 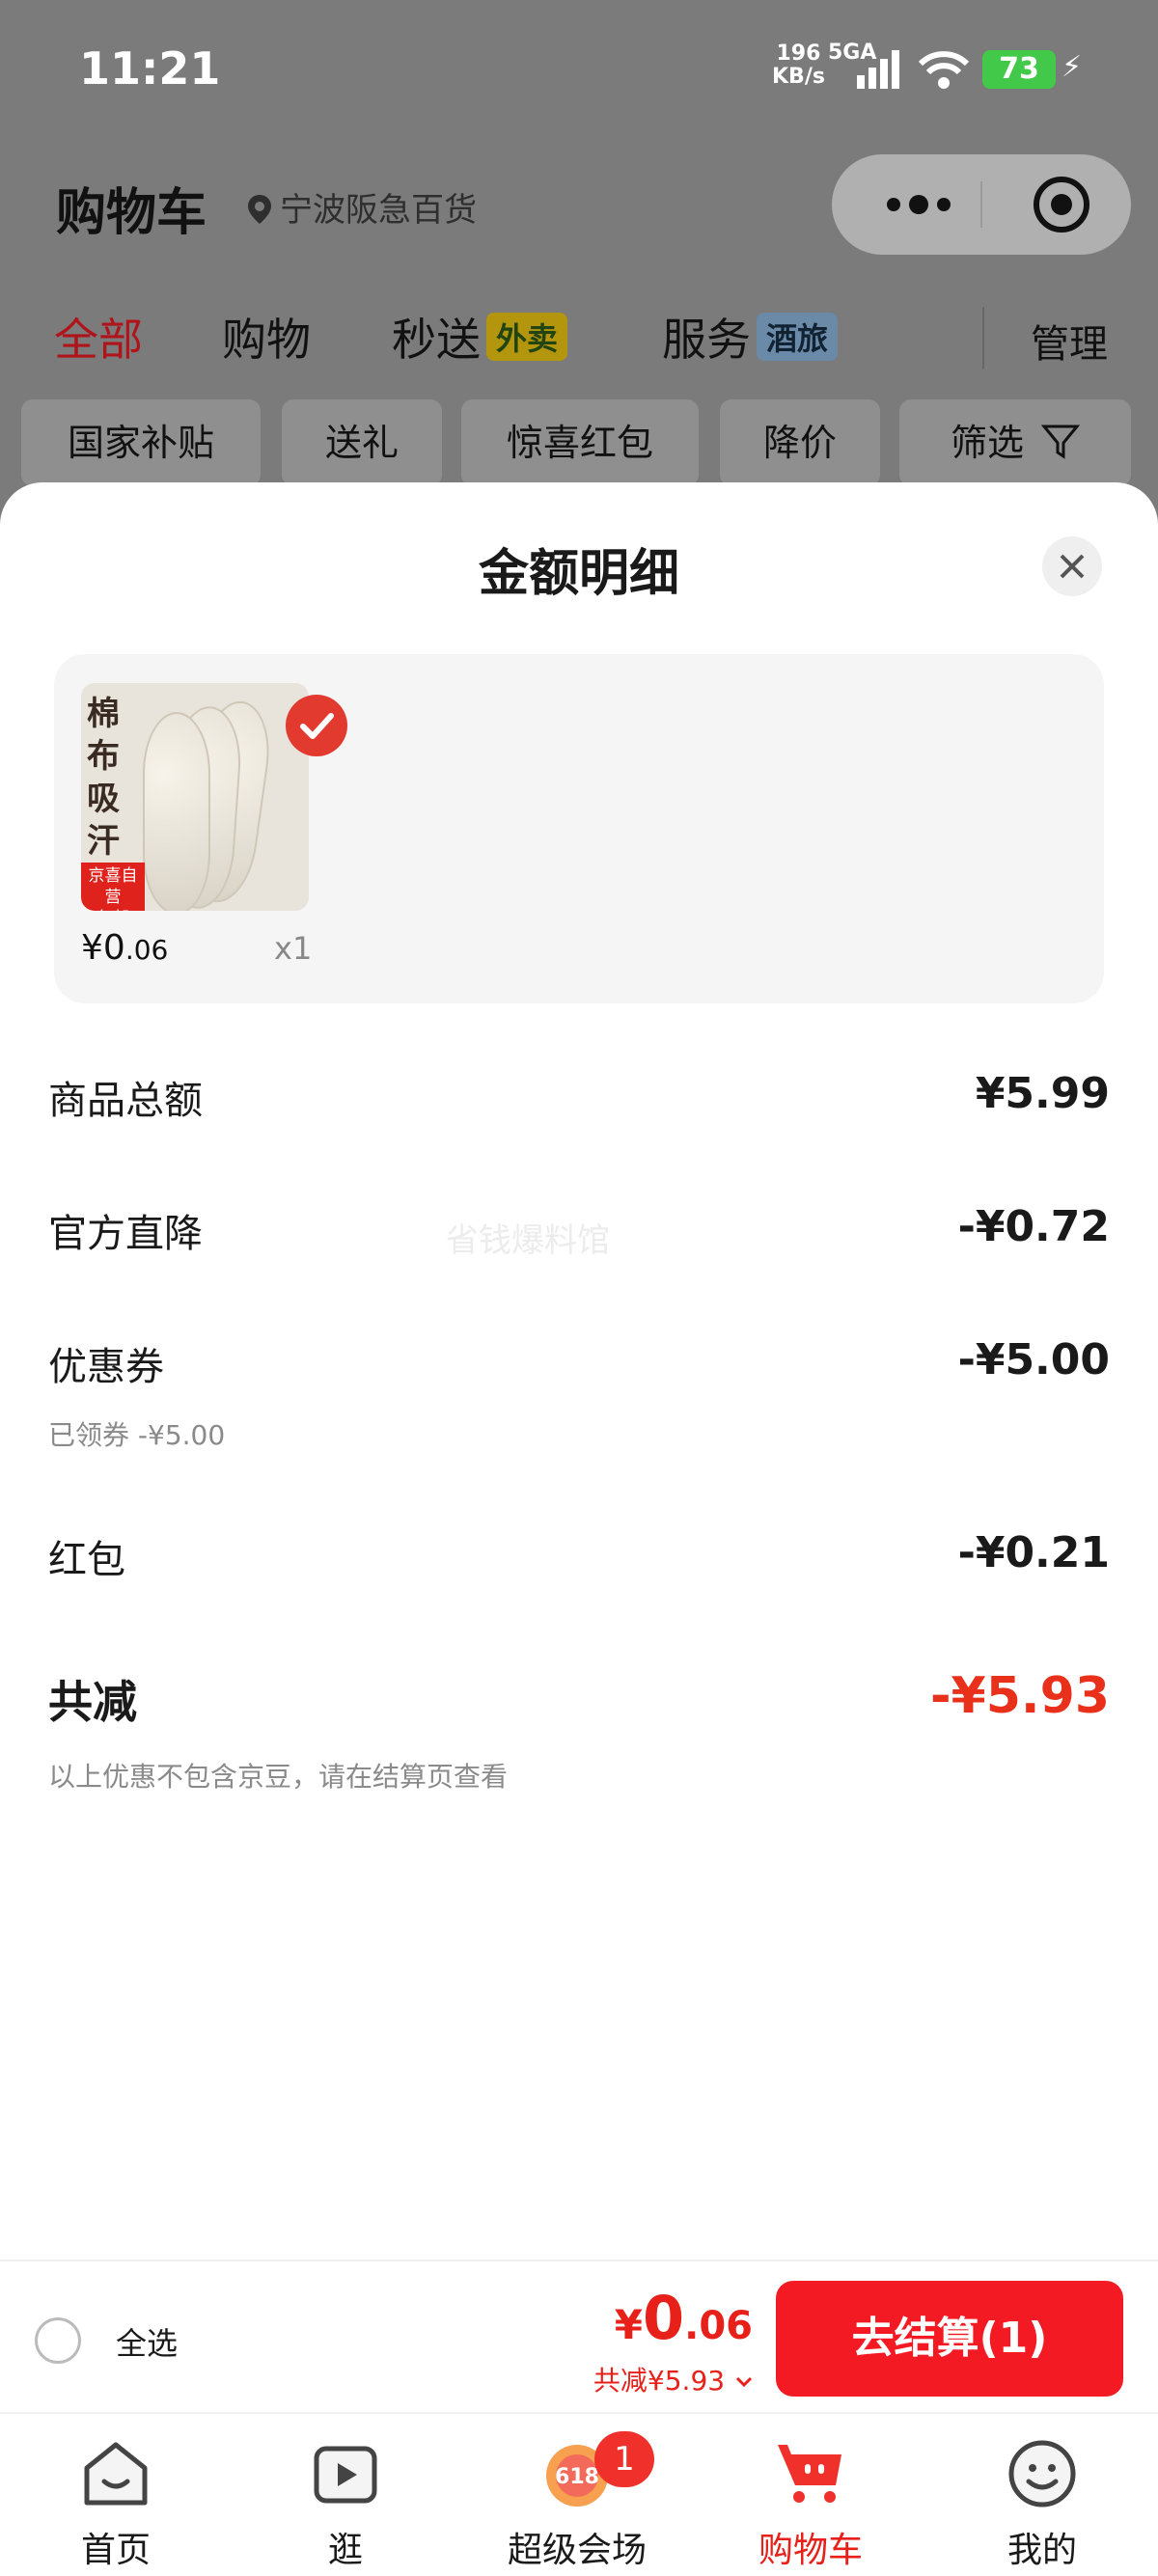 I want to click on miniapp-capsule, so click(x=981, y=204).